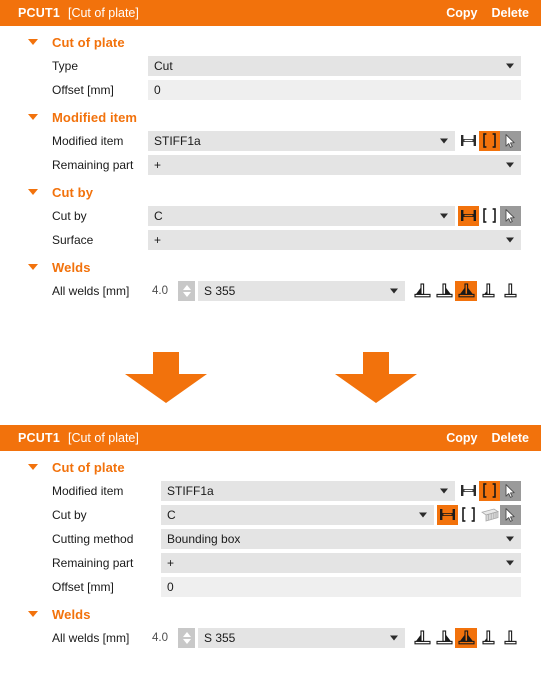 The height and width of the screenshot is (675, 541). I want to click on row-label: Offset [mm], so click(83, 89).